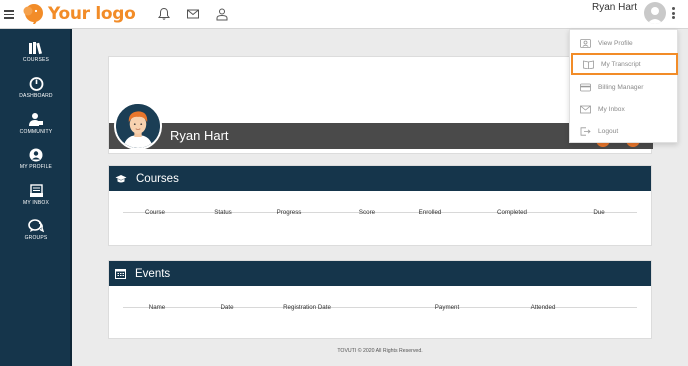 The image size is (688, 366). What do you see at coordinates (199, 135) in the screenshot?
I see `profile-name: Ryan Hart` at bounding box center [199, 135].